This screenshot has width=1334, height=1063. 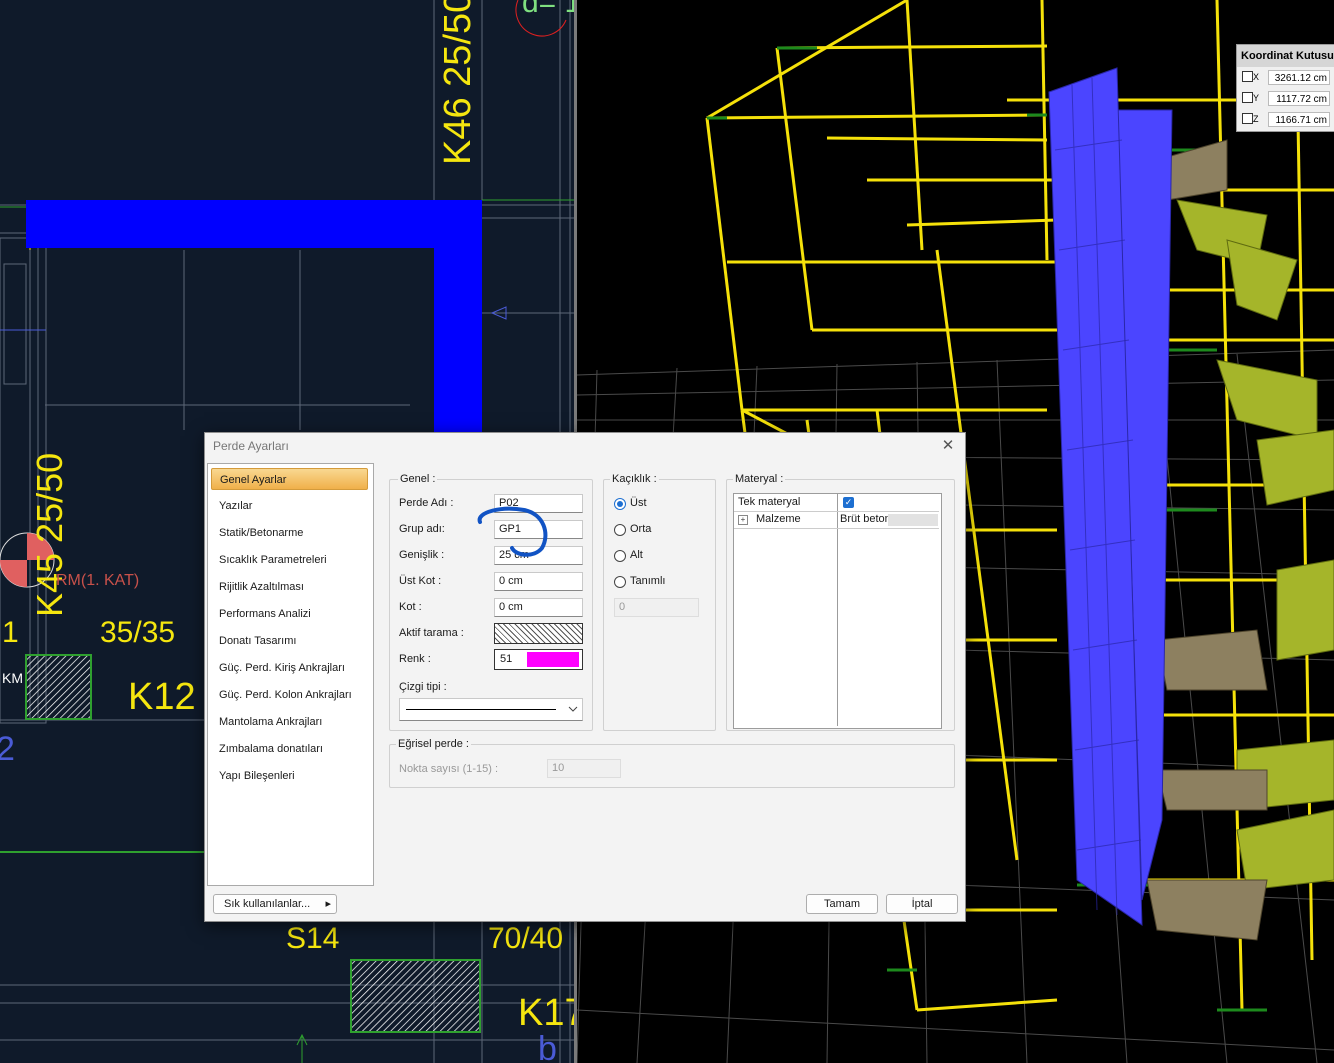 What do you see at coordinates (672, 763) in the screenshot?
I see `egrisel-group: Eğrisel perde : Nokta sayısı (1-15) : 10` at bounding box center [672, 763].